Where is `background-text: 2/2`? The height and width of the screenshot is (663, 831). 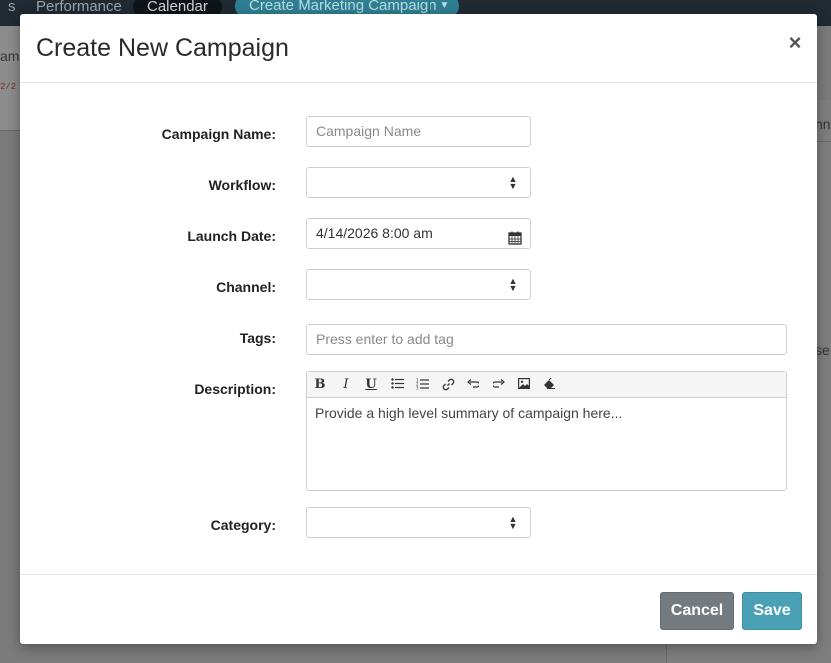 background-text: 2/2 is located at coordinates (8, 87).